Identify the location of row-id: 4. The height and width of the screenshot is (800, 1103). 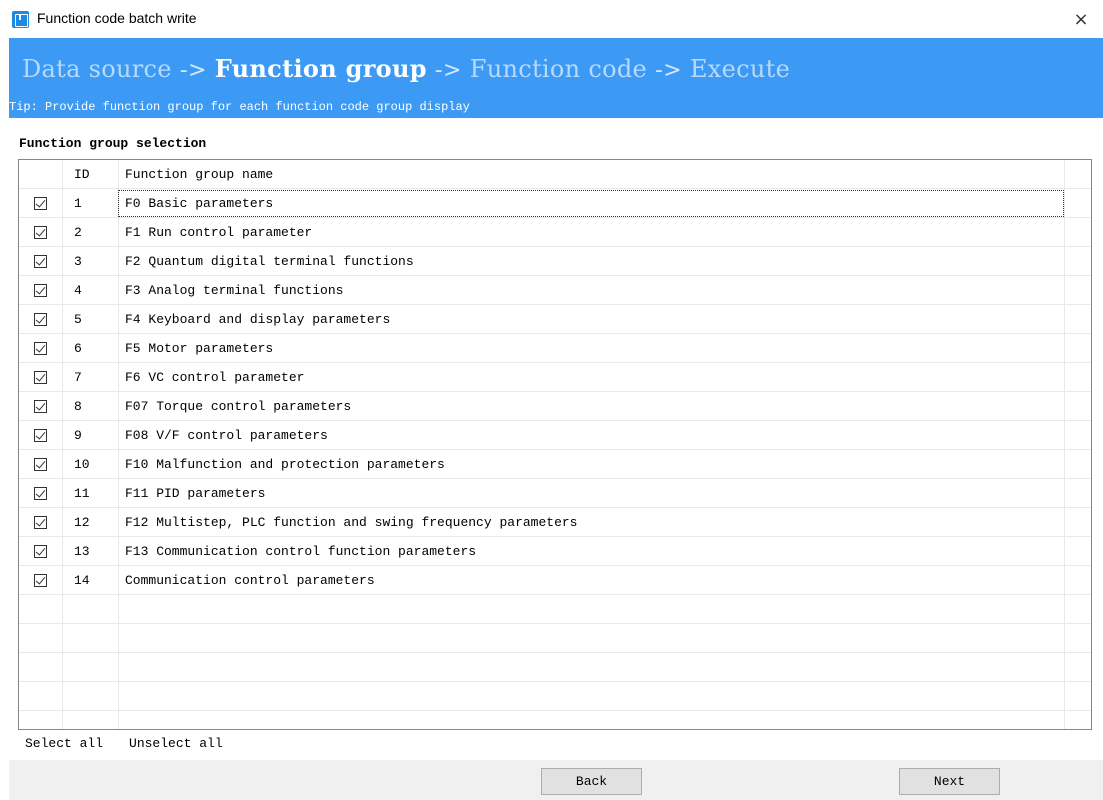
(78, 290).